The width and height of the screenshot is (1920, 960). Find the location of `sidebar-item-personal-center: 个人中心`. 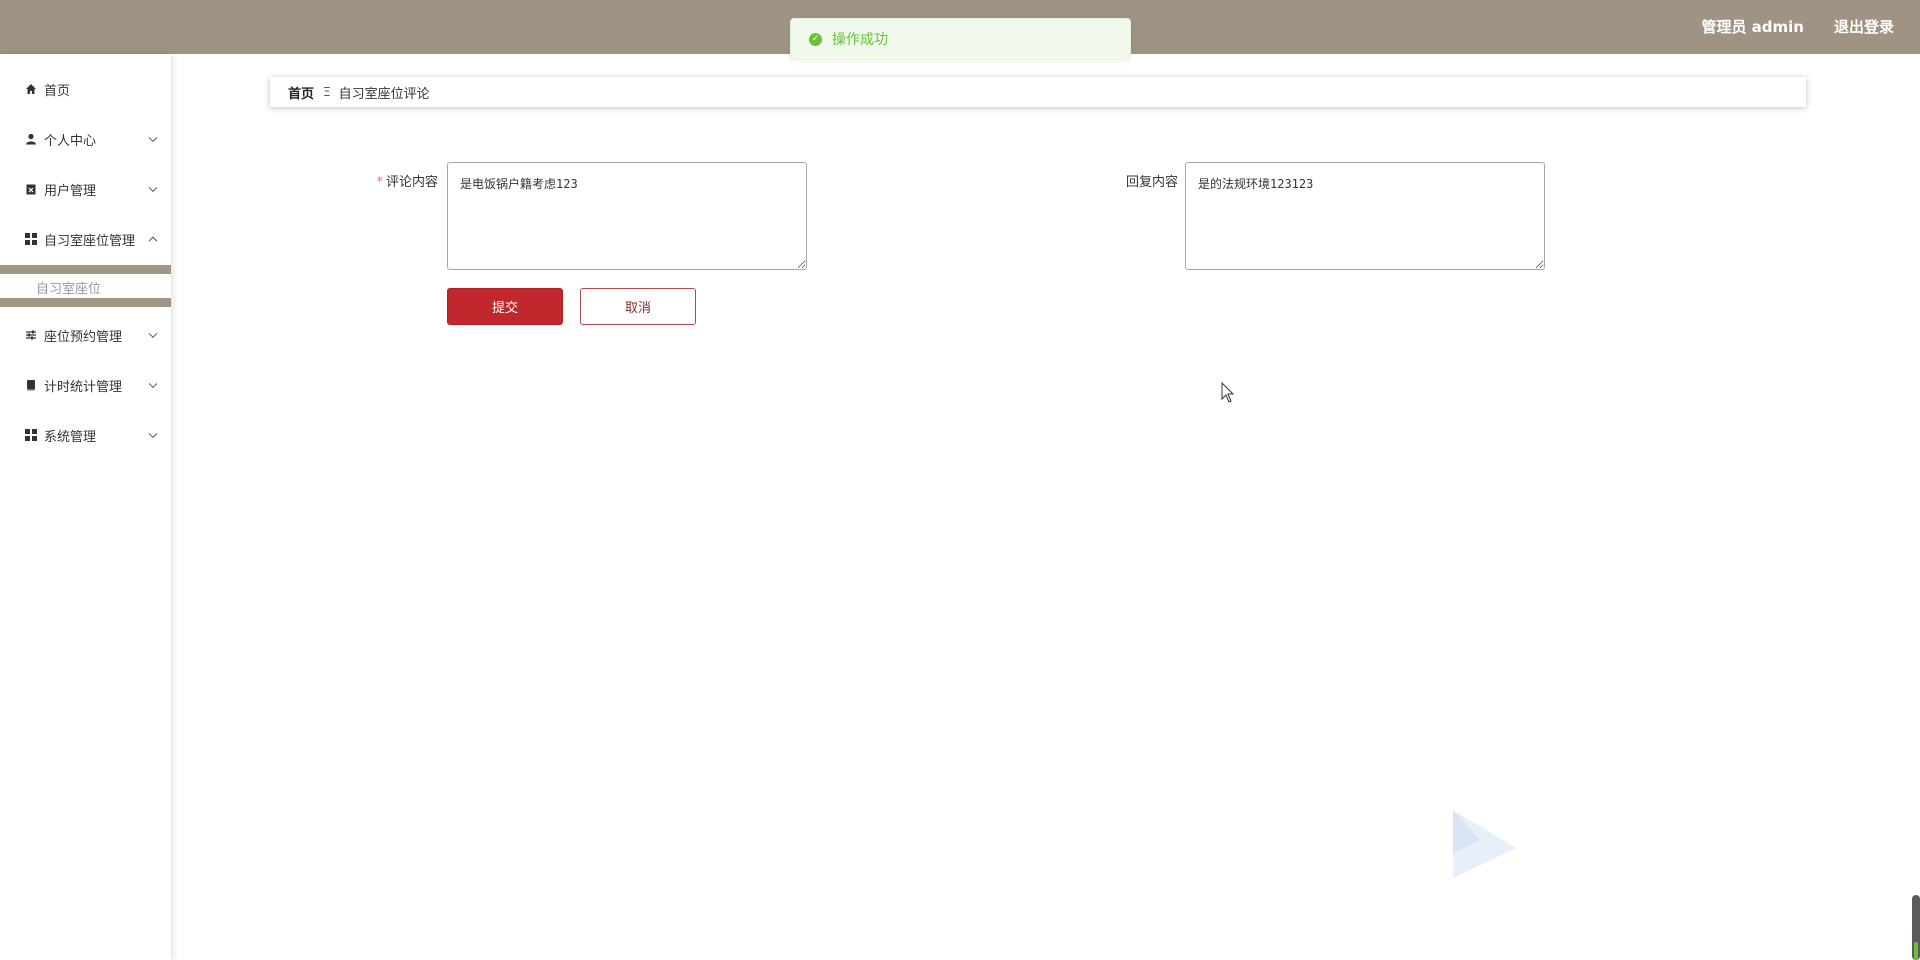

sidebar-item-personal-center: 个人中心 is located at coordinates (85, 139).